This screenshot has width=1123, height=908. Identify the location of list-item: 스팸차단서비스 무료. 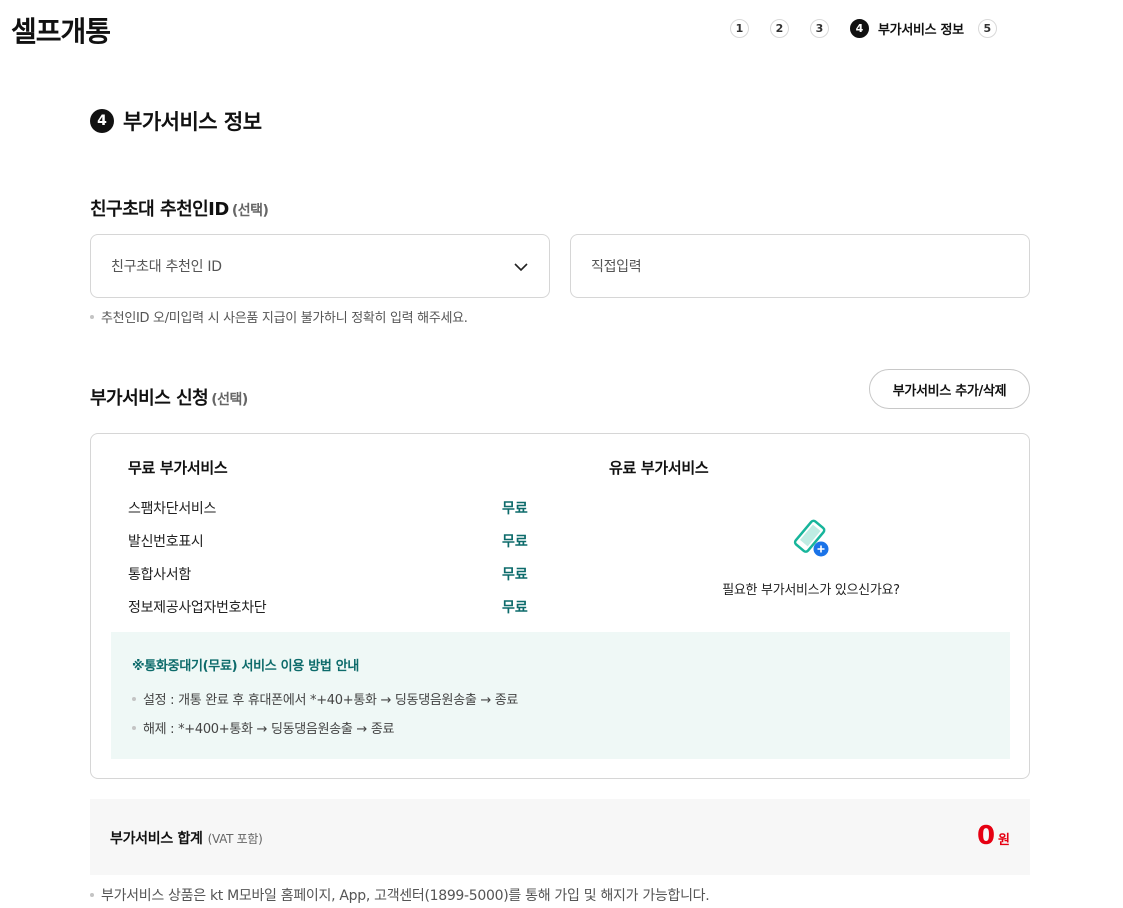
(328, 508).